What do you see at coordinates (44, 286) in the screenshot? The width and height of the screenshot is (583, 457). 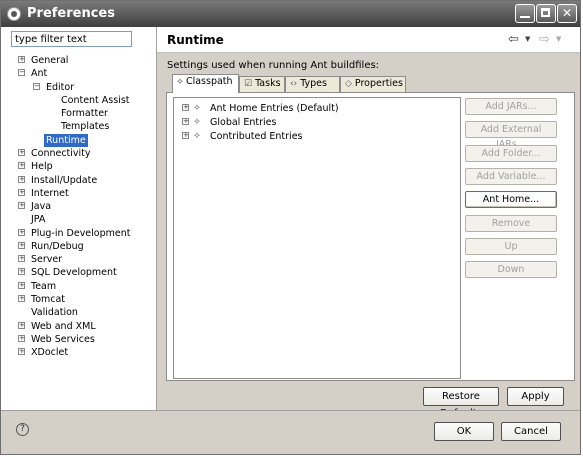 I see `tree-item-label: Team` at bounding box center [44, 286].